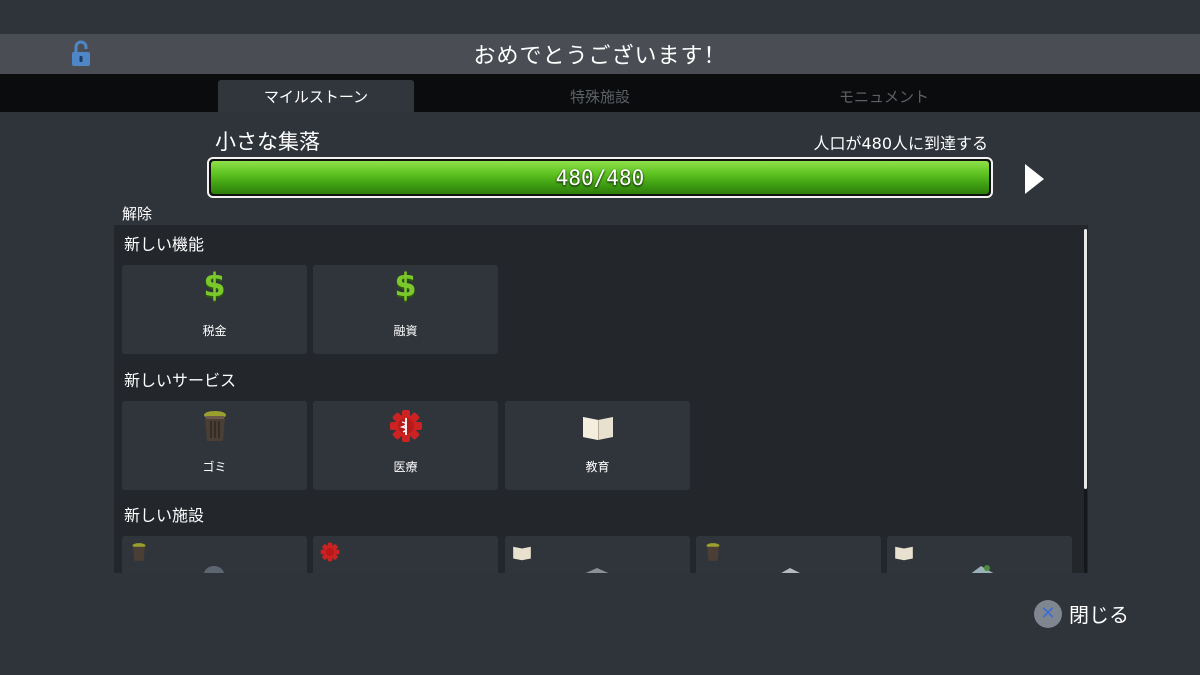 Image resolution: width=1200 pixels, height=675 pixels. What do you see at coordinates (597, 445) in the screenshot?
I see `unlock-card-education: 教育` at bounding box center [597, 445].